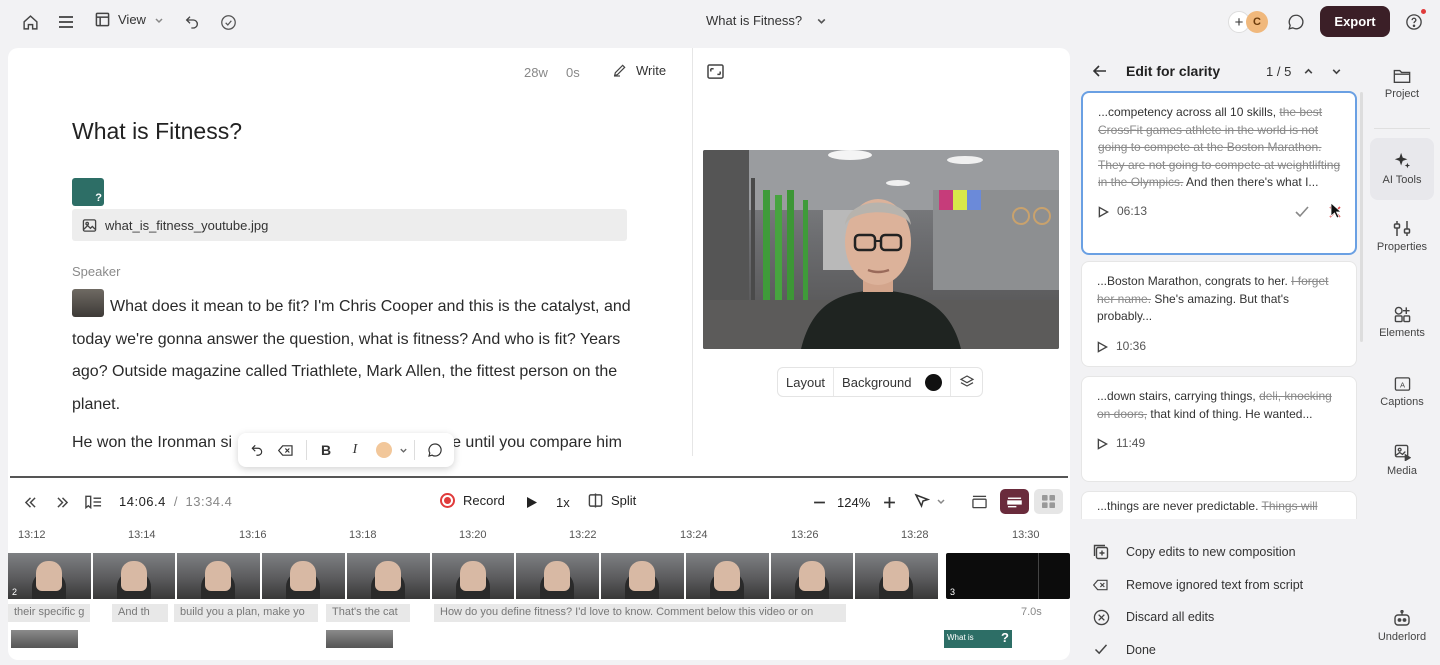 The width and height of the screenshot is (1440, 665). Describe the element at coordinates (1222, 649) in the screenshot. I see `done-action: Done` at that location.